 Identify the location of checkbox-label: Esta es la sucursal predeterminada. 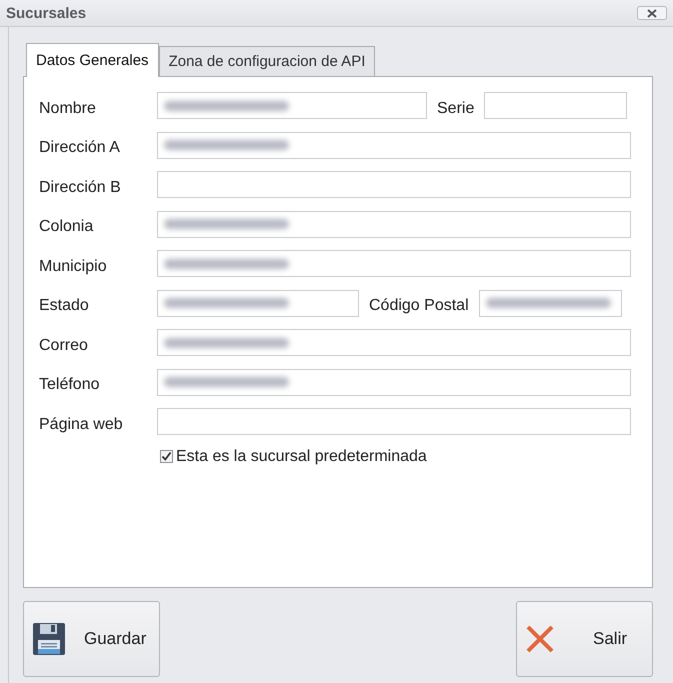
(301, 457).